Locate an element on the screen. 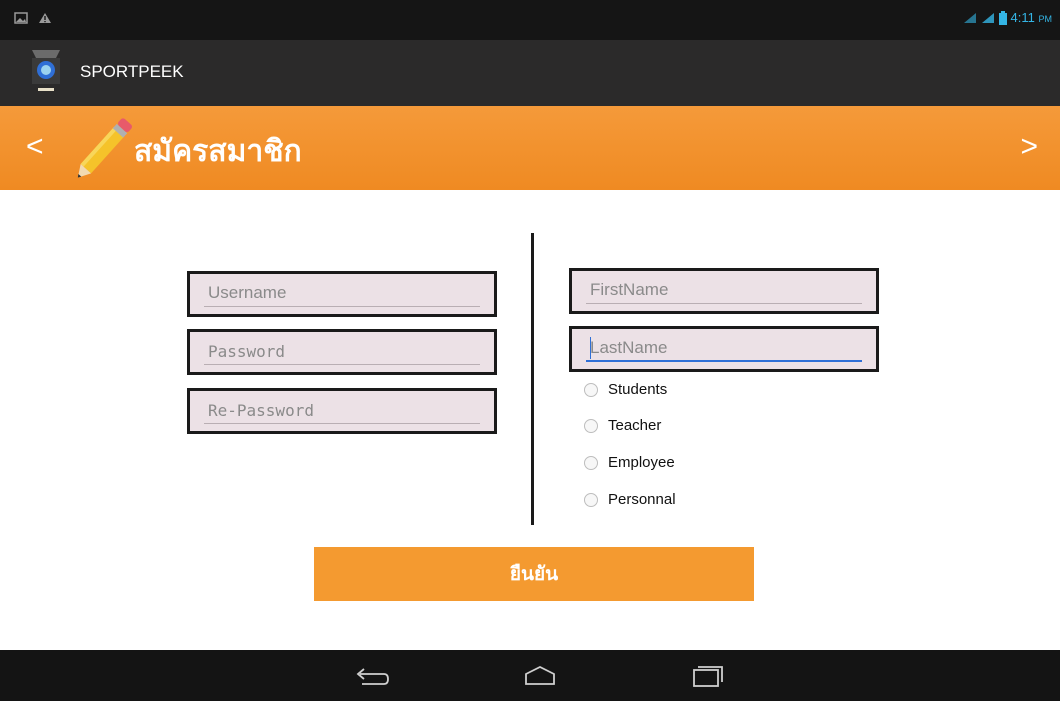  column-divider is located at coordinates (532, 379).